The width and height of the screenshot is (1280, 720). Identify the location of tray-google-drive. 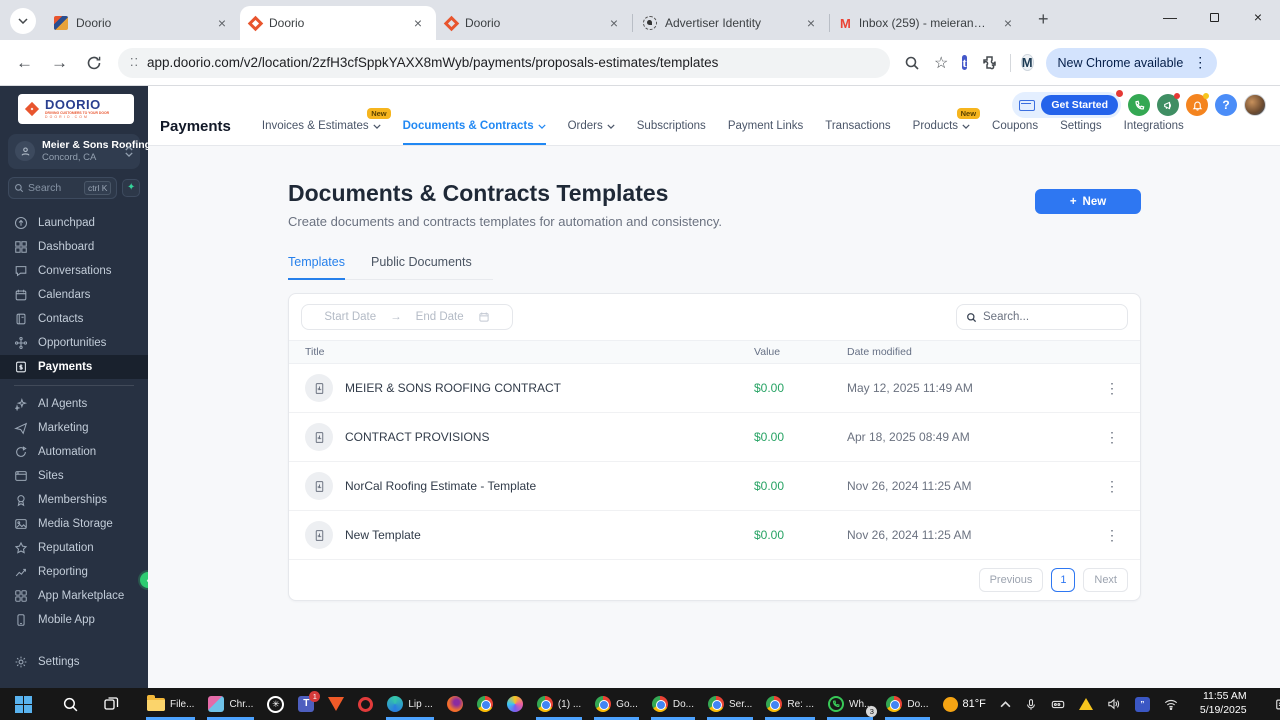
(1086, 704).